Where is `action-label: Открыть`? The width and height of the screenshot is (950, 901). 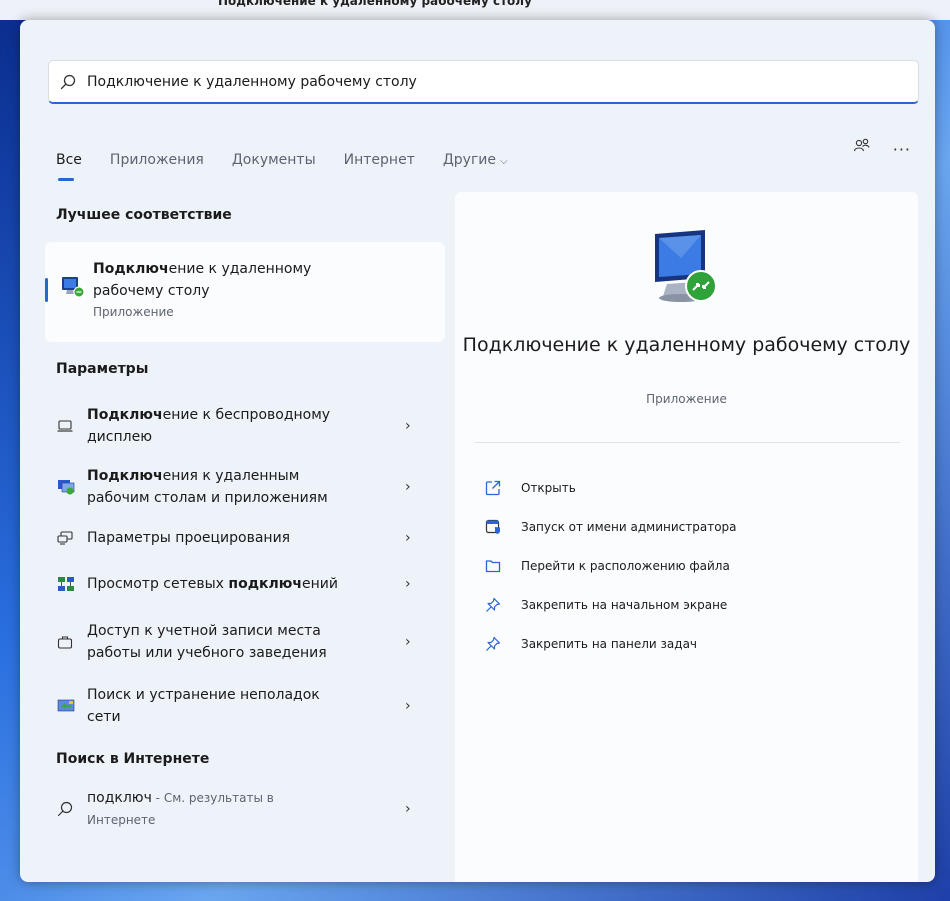 action-label: Открыть is located at coordinates (548, 487).